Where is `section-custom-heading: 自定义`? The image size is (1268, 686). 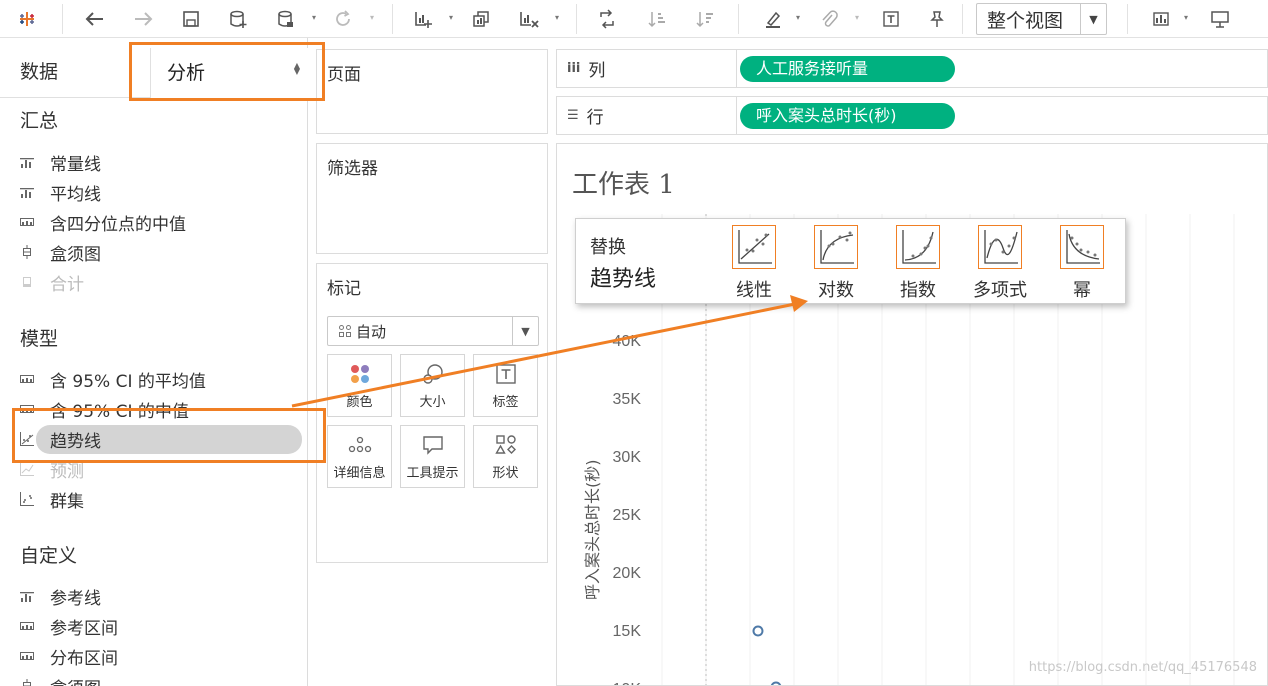
section-custom-heading: 自定义 is located at coordinates (49, 556).